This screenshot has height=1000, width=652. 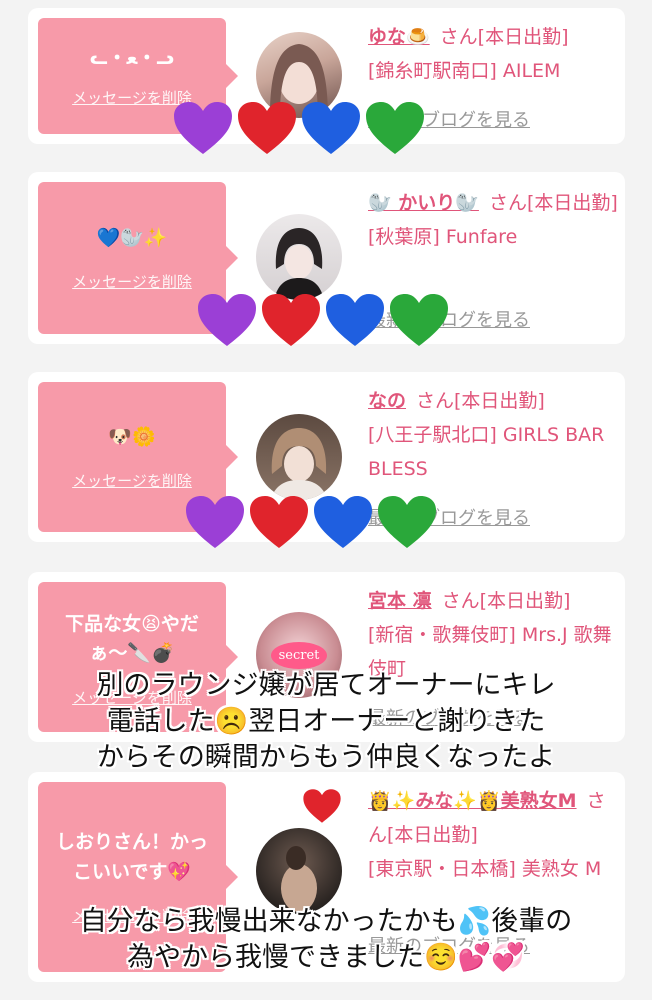 What do you see at coordinates (326, 939) in the screenshot?
I see `overlay-caption: 自分なら我慢出来なかったかも💦後輩の 為やから我慢できました☺️💕💞` at bounding box center [326, 939].